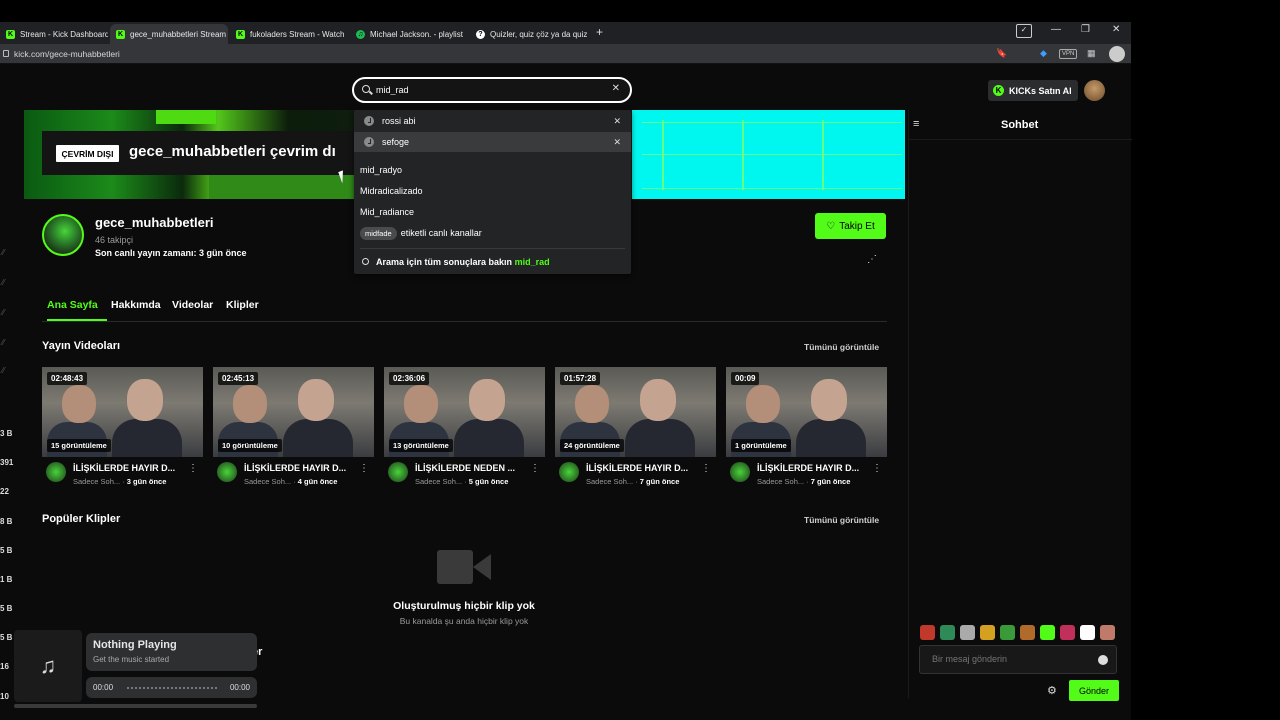 The height and width of the screenshot is (720, 1280). Describe the element at coordinates (916, 124) in the screenshot. I see `collapse-chat-icon: ≡` at that location.